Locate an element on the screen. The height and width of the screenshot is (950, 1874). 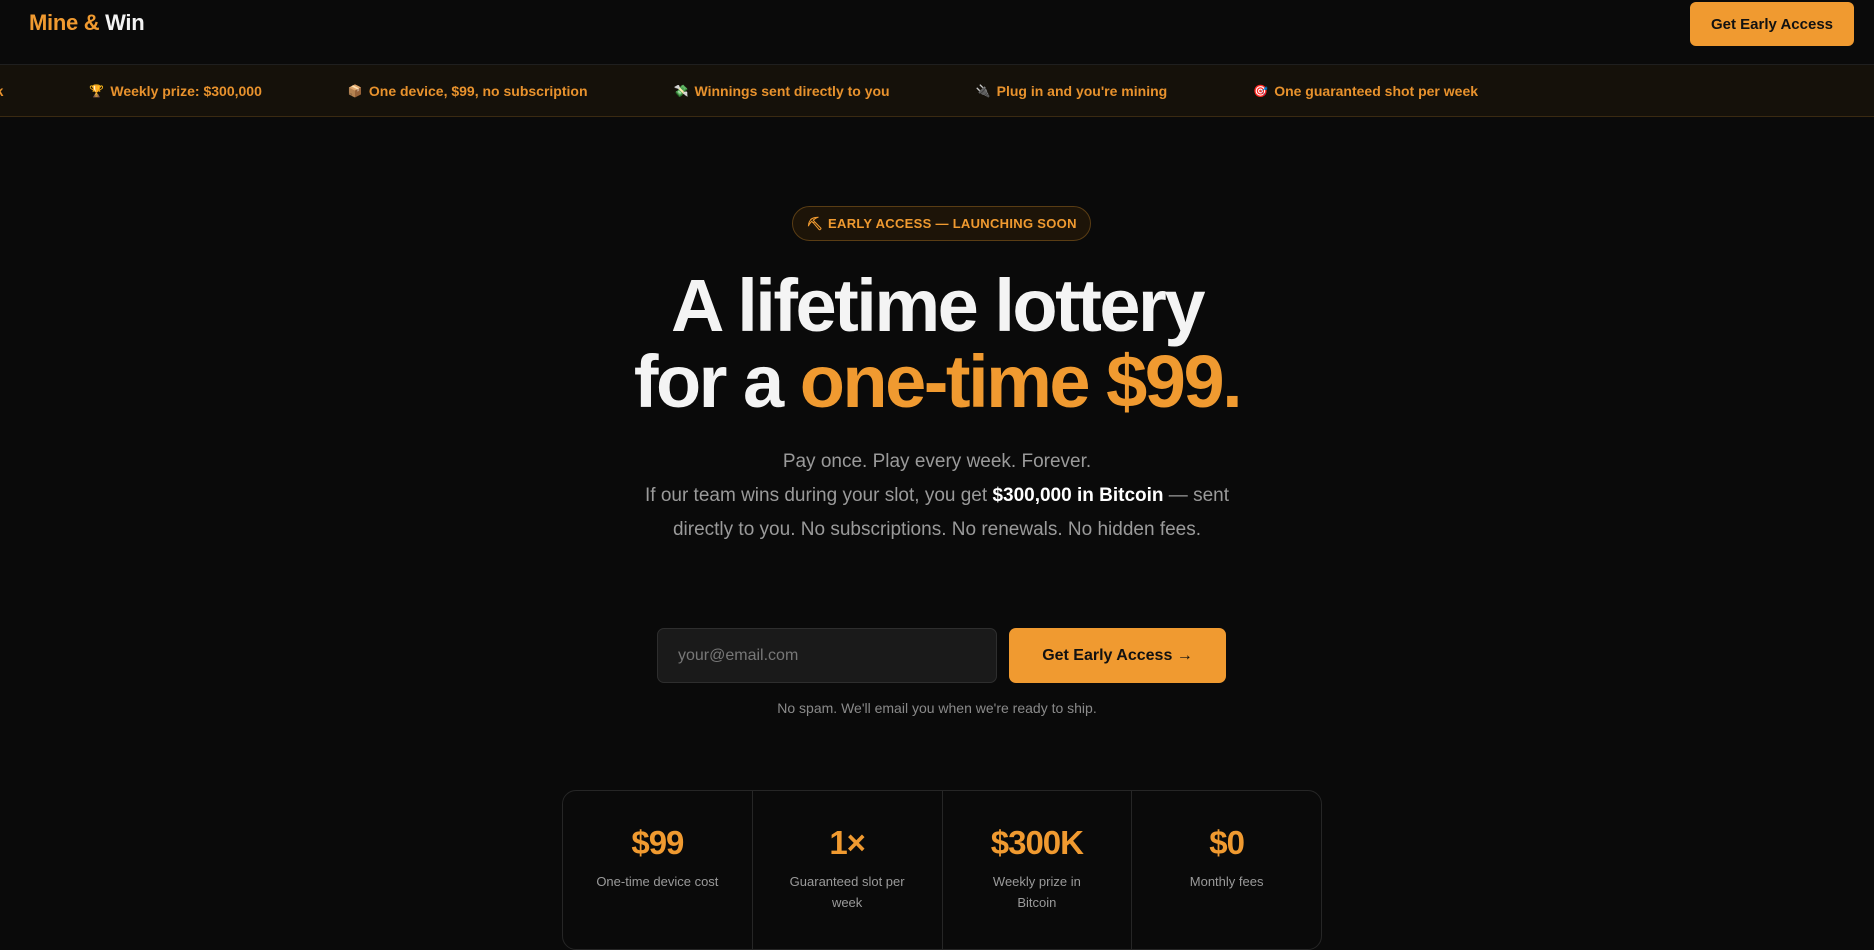
stat-label: Monthly fees is located at coordinates (1226, 881).